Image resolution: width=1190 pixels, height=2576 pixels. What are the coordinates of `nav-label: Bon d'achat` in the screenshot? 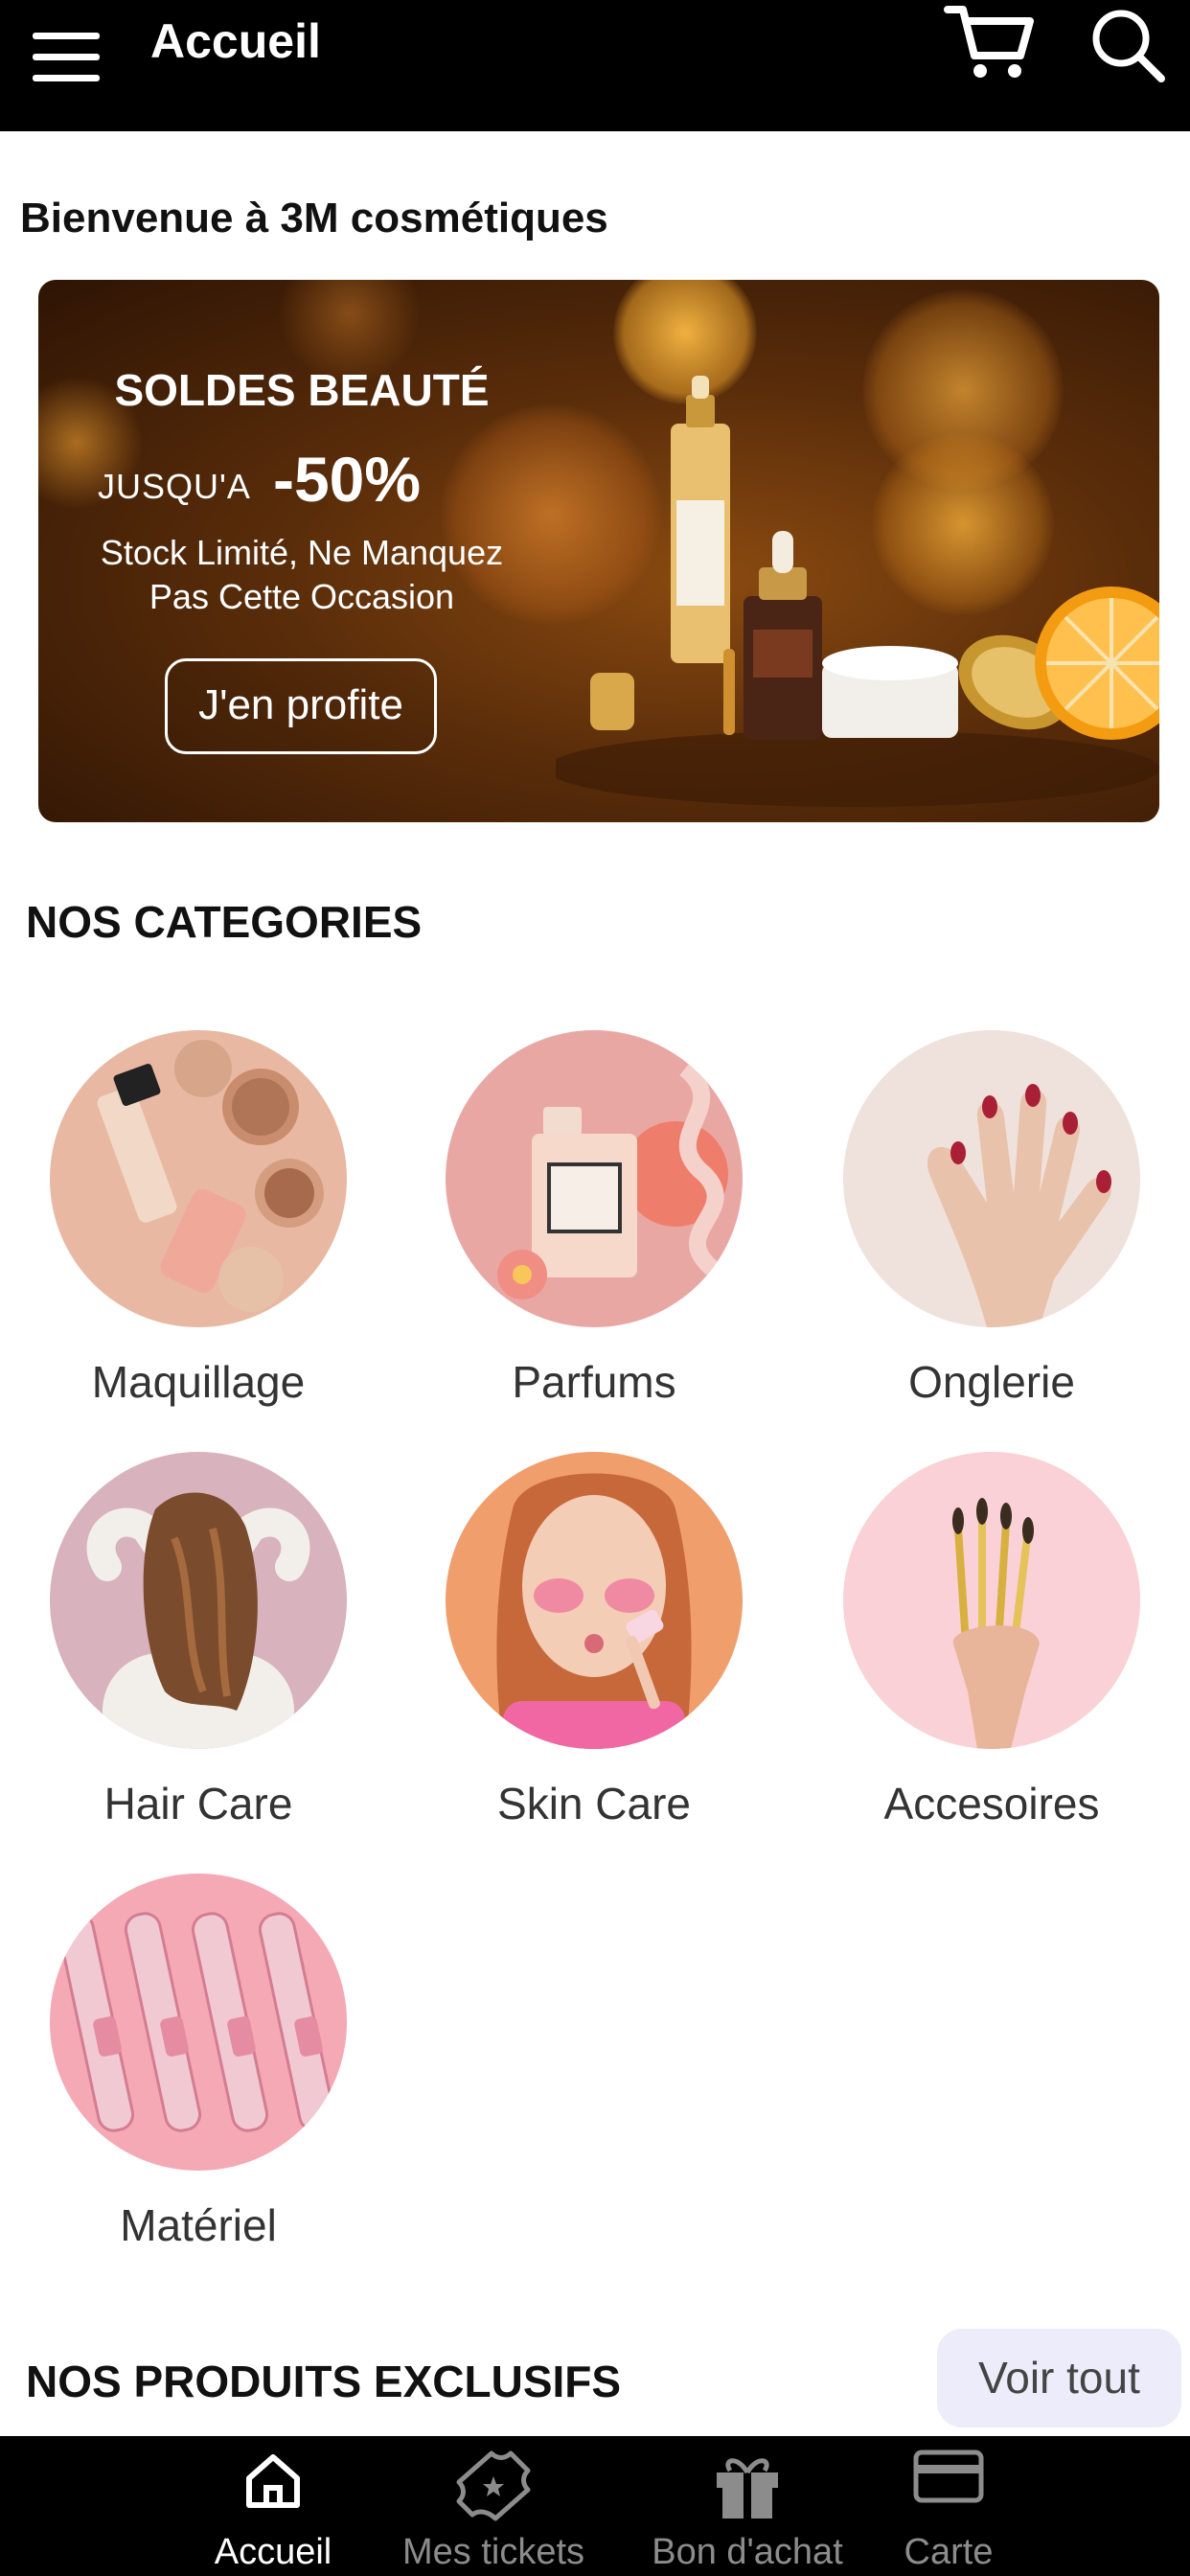 It's located at (747, 2552).